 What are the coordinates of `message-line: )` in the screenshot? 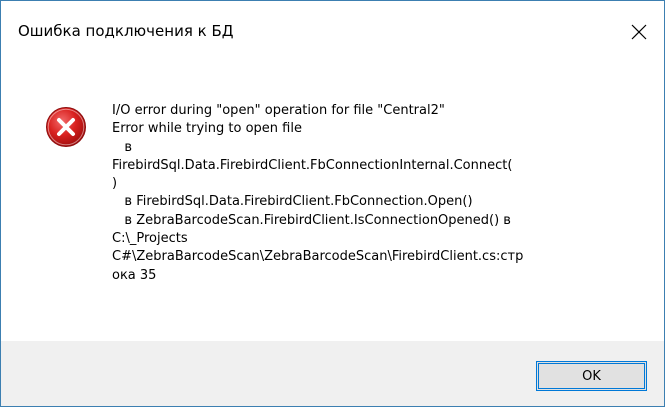 It's located at (115, 184).